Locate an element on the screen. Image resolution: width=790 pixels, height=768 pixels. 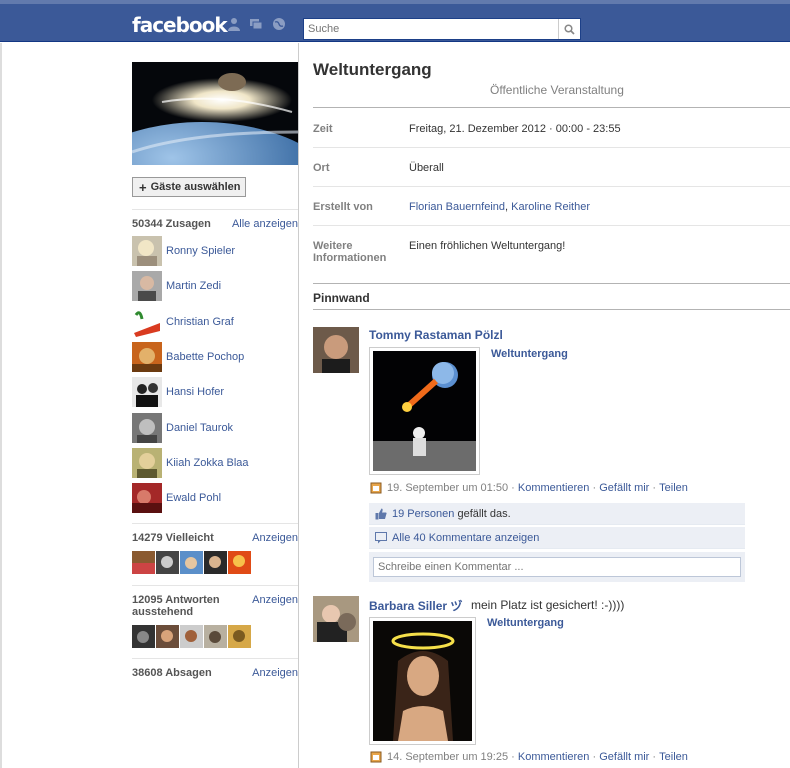
post-author-name: Tommy Rastaman Pölzl is located at coordinates (436, 335).